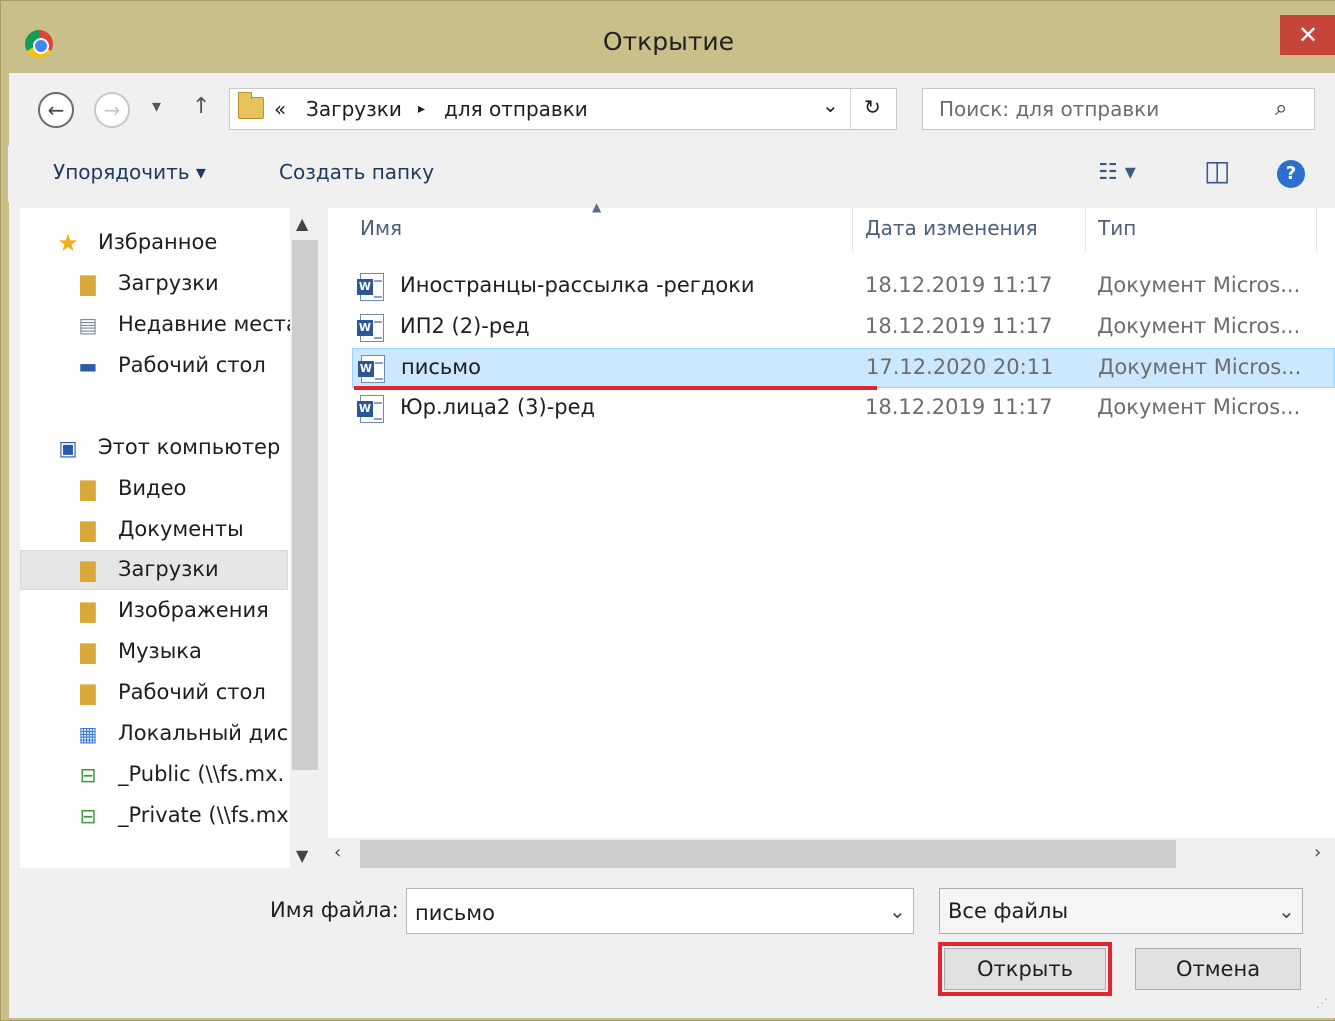 This screenshot has height=1021, width=1335. What do you see at coordinates (88, 734) in the screenshot?
I see `drive-icon: ▦` at bounding box center [88, 734].